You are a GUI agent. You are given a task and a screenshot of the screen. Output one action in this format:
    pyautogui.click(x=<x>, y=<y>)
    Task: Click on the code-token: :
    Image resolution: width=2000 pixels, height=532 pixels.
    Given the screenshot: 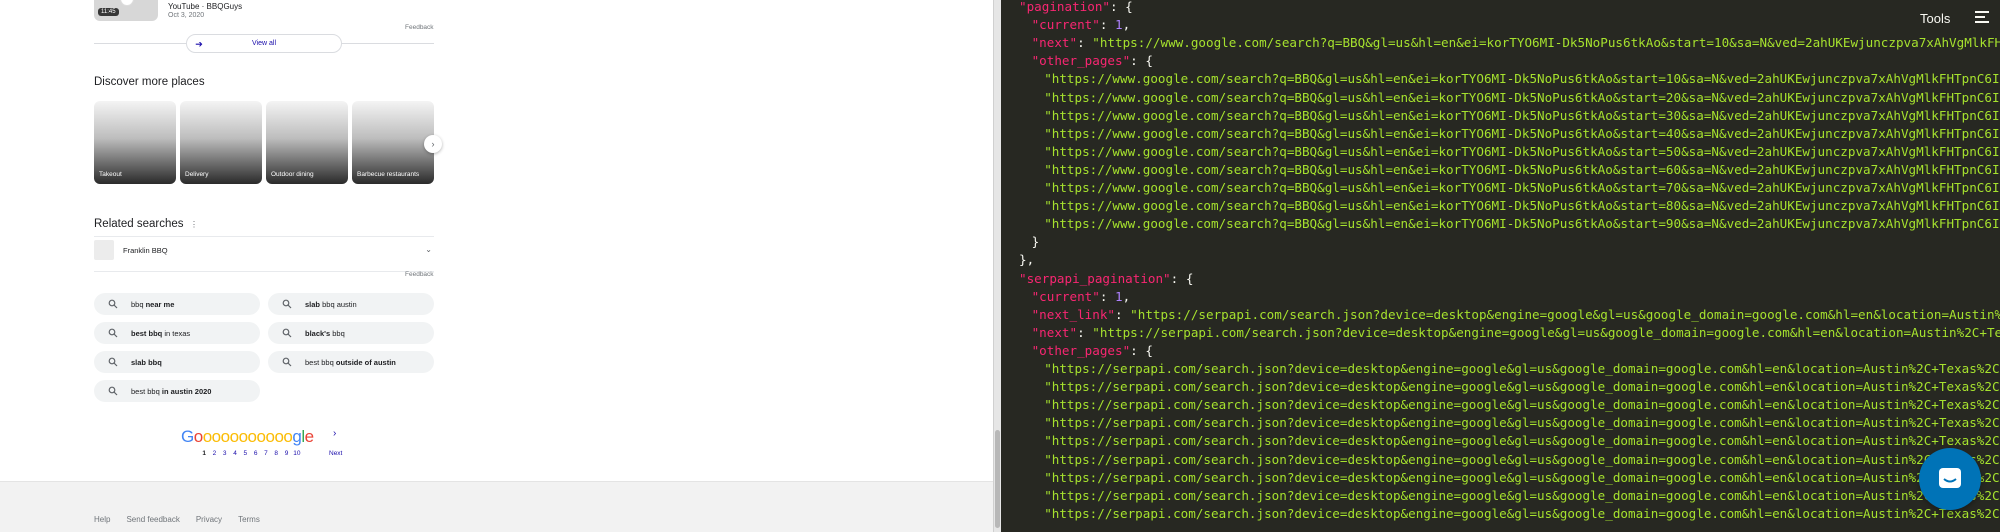 What is the action you would take?
    pyautogui.click(x=1107, y=296)
    